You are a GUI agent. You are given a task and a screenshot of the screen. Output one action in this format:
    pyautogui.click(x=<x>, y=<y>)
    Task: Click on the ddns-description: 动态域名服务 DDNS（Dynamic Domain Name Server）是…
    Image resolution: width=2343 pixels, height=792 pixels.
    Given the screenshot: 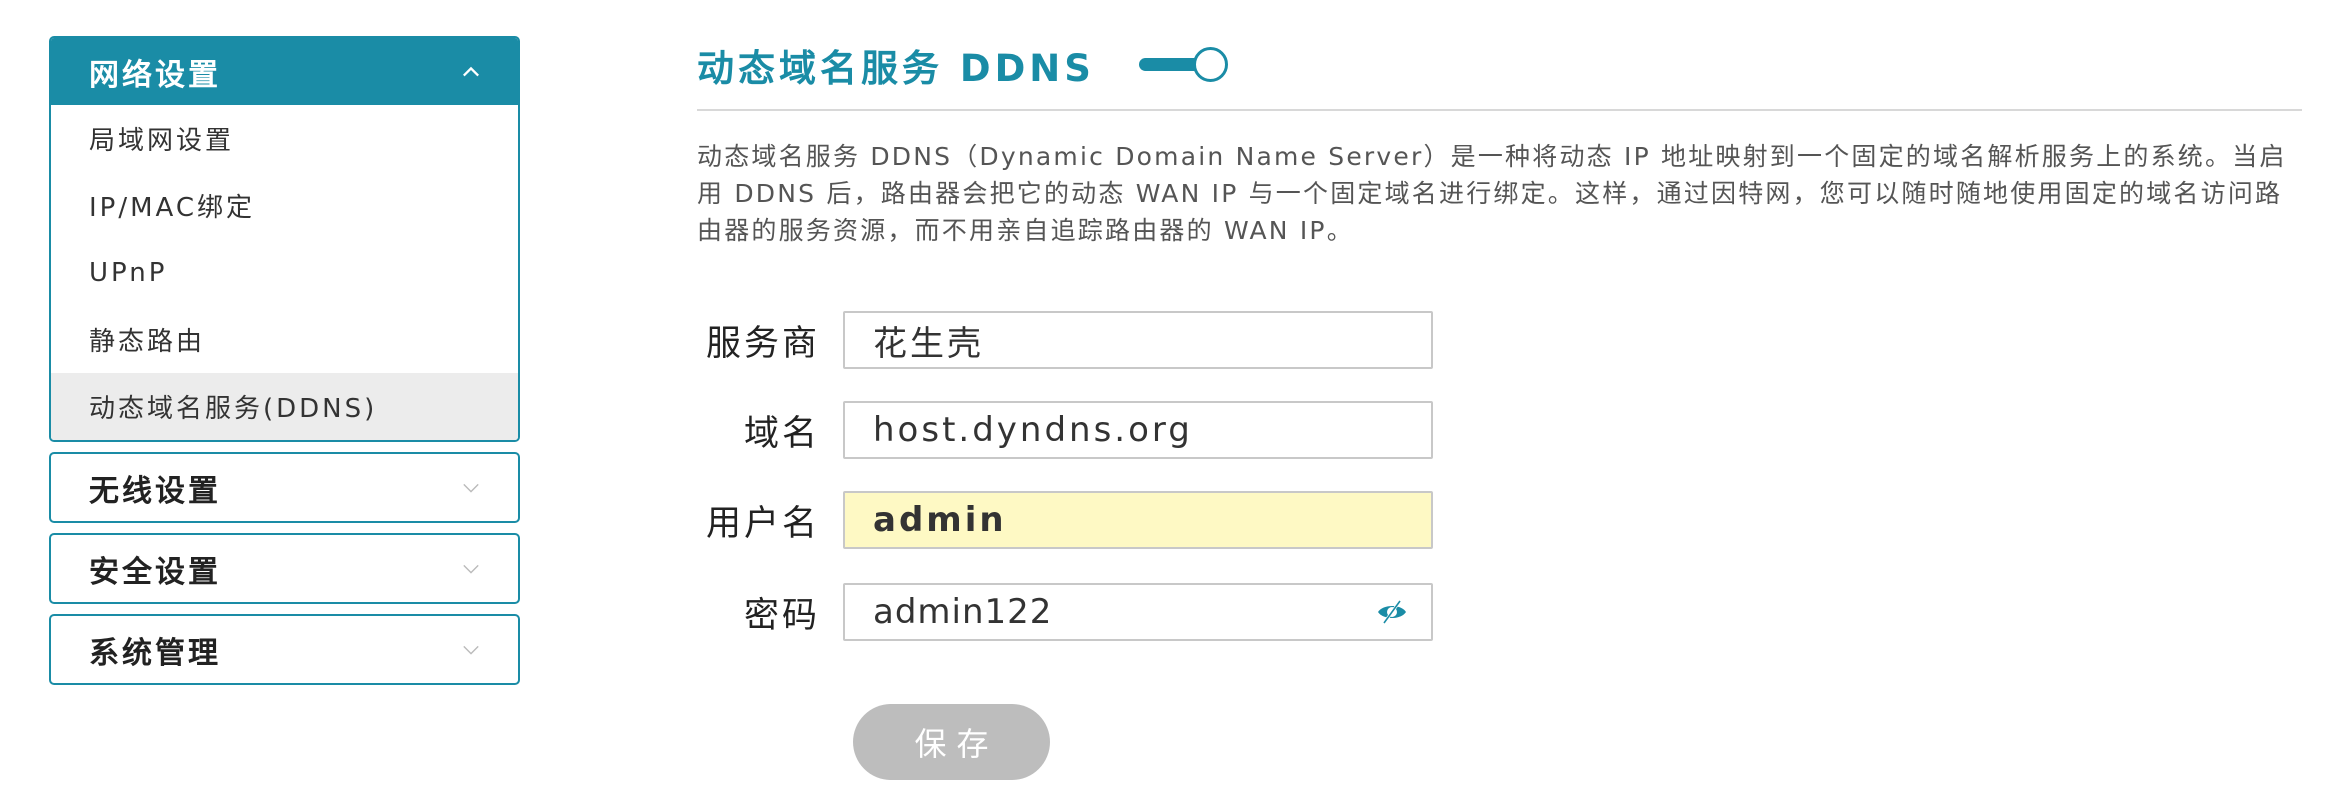 What is the action you would take?
    pyautogui.click(x=1492, y=193)
    